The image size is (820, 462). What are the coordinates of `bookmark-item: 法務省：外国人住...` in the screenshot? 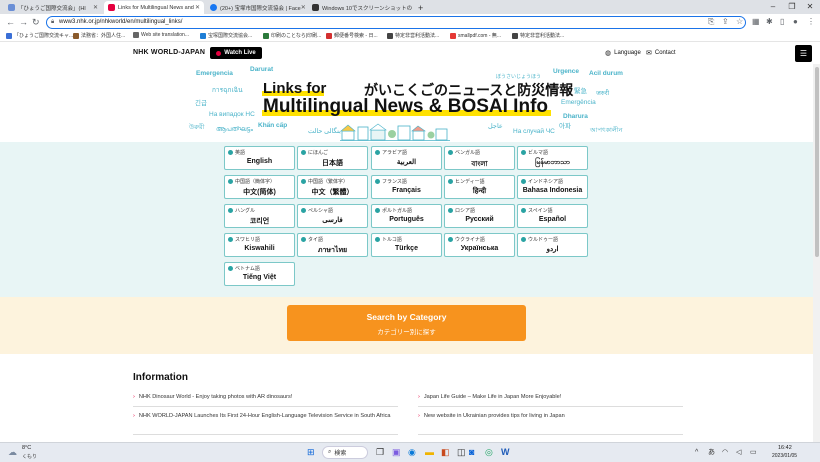 It's located at (99, 35).